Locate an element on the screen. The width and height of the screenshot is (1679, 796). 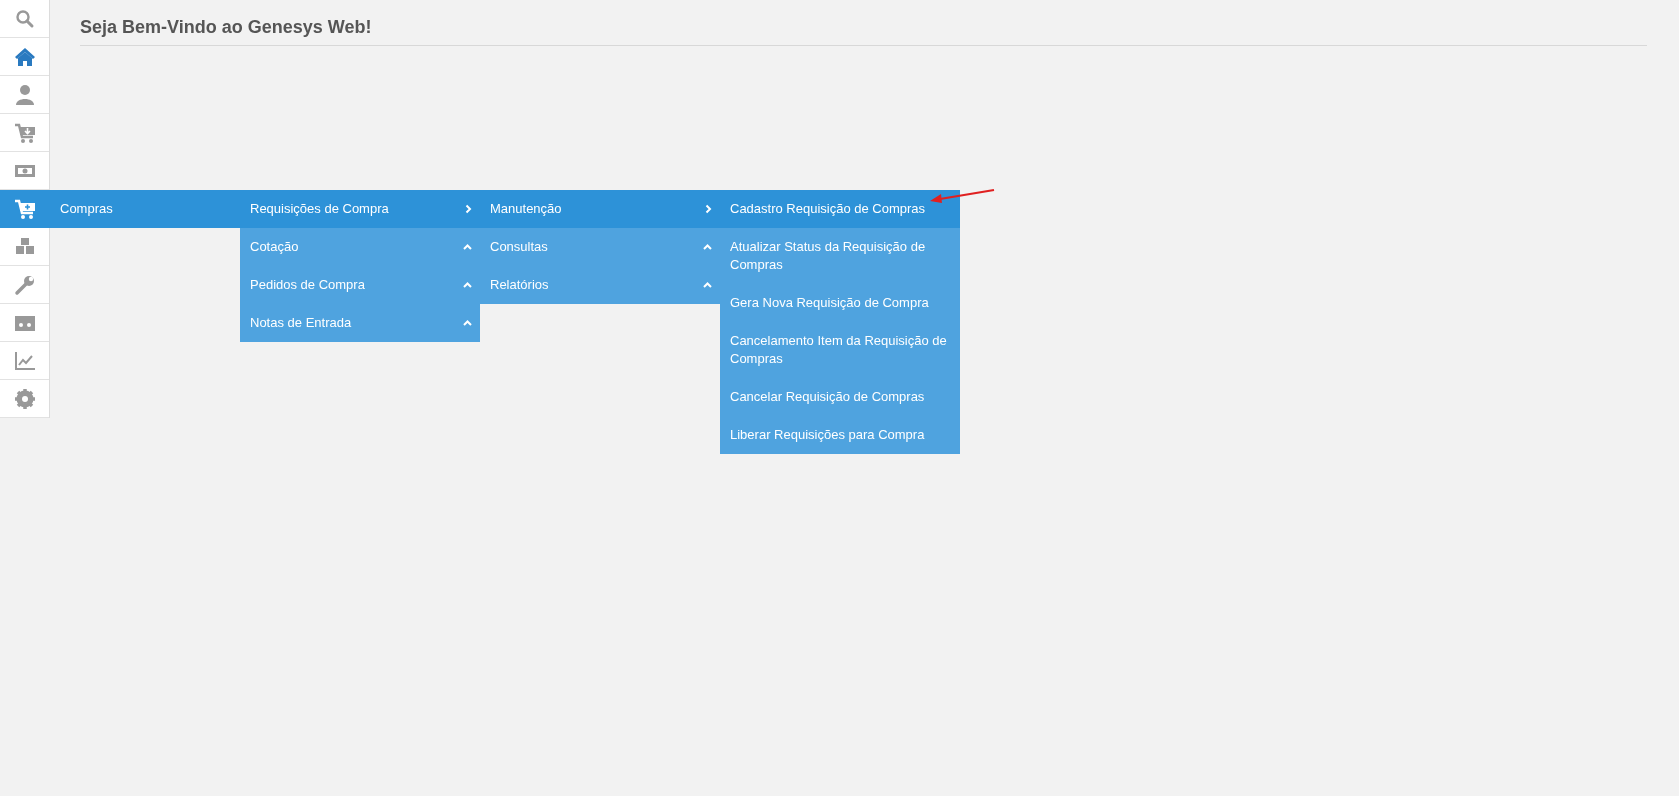
annotation-arrow is located at coordinates (962, 197).